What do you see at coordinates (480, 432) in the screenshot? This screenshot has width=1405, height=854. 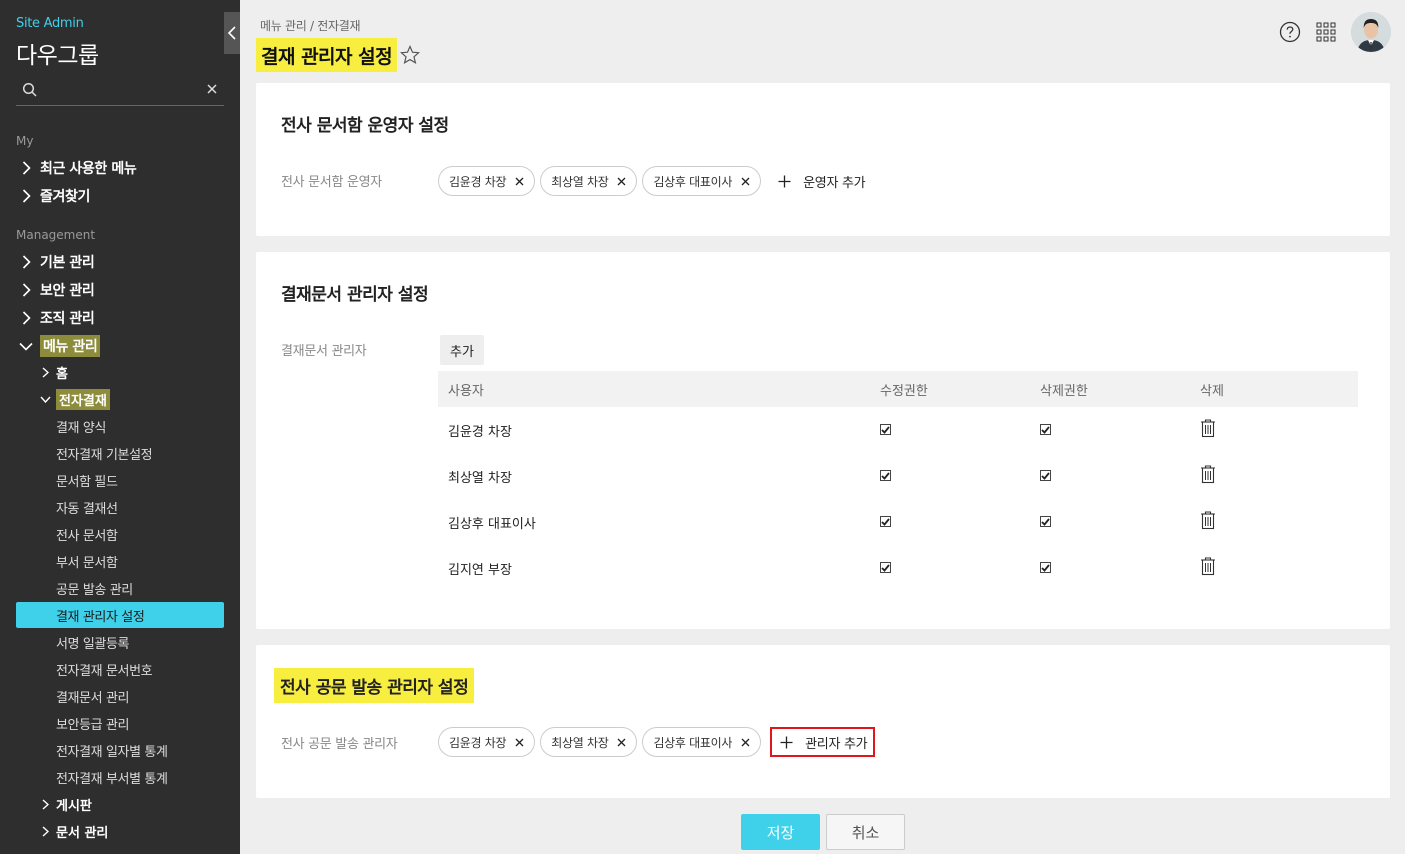 I see `user-name: 김윤경 차장` at bounding box center [480, 432].